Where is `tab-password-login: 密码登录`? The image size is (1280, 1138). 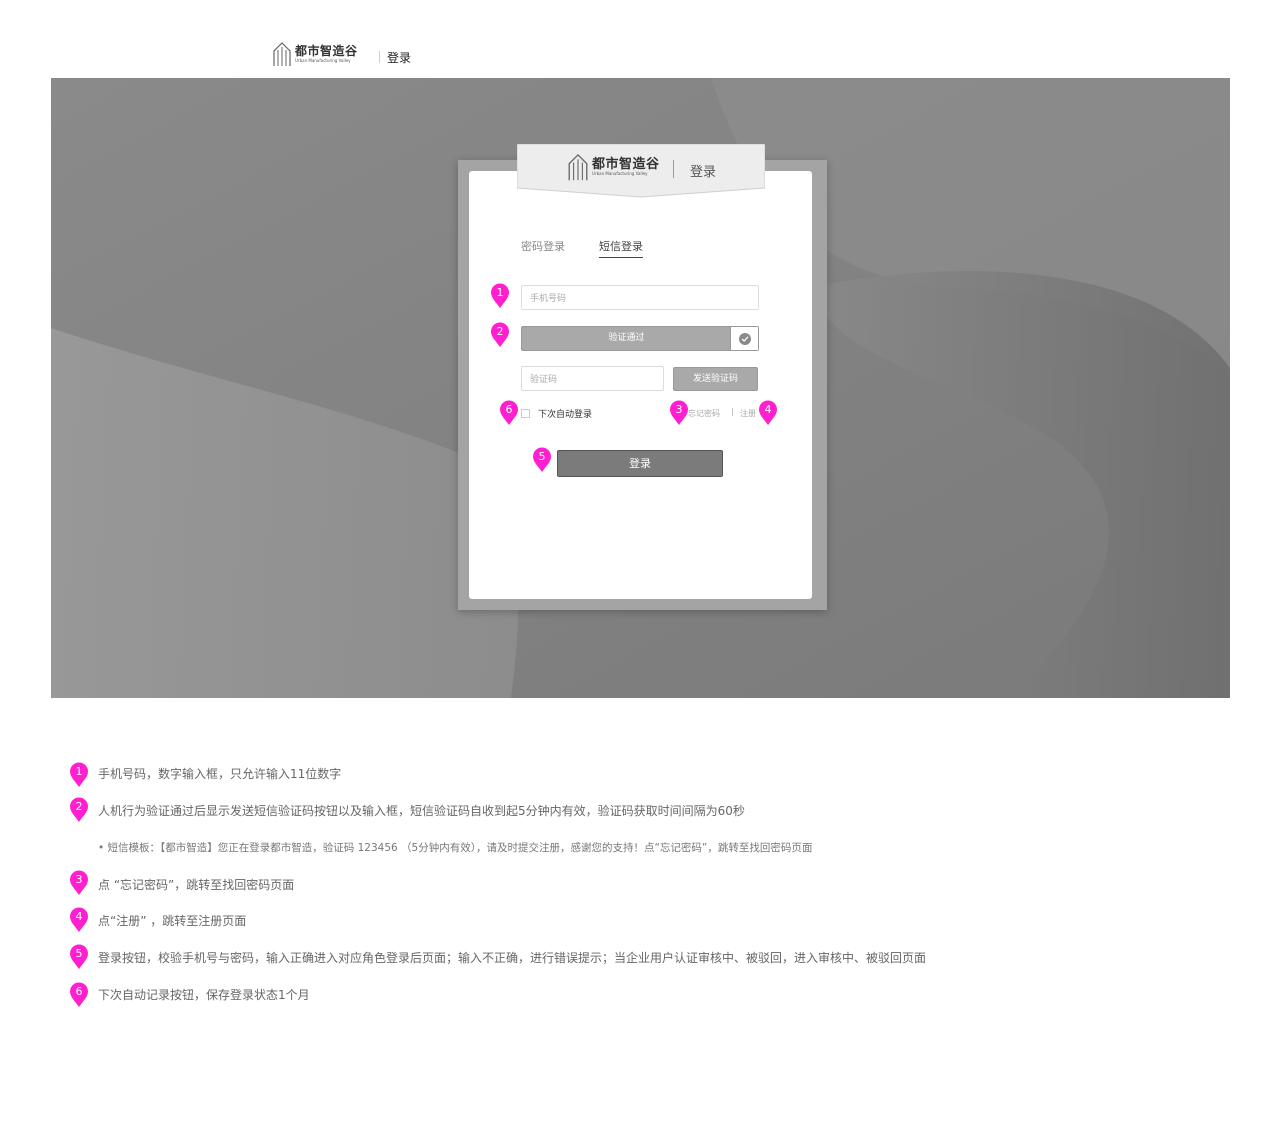 tab-password-login: 密码登录 is located at coordinates (543, 246).